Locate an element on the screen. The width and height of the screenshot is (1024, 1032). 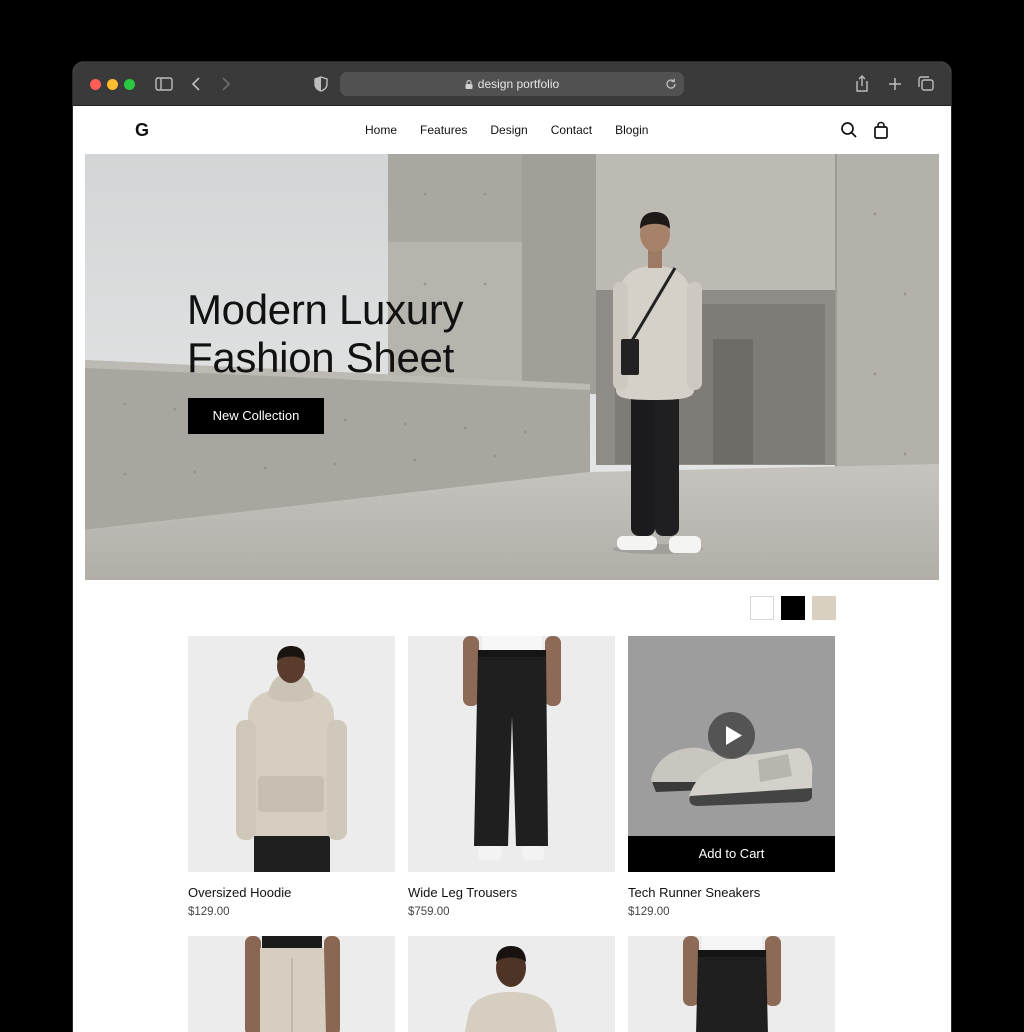
new-tab-icon is located at coordinates (895, 84).